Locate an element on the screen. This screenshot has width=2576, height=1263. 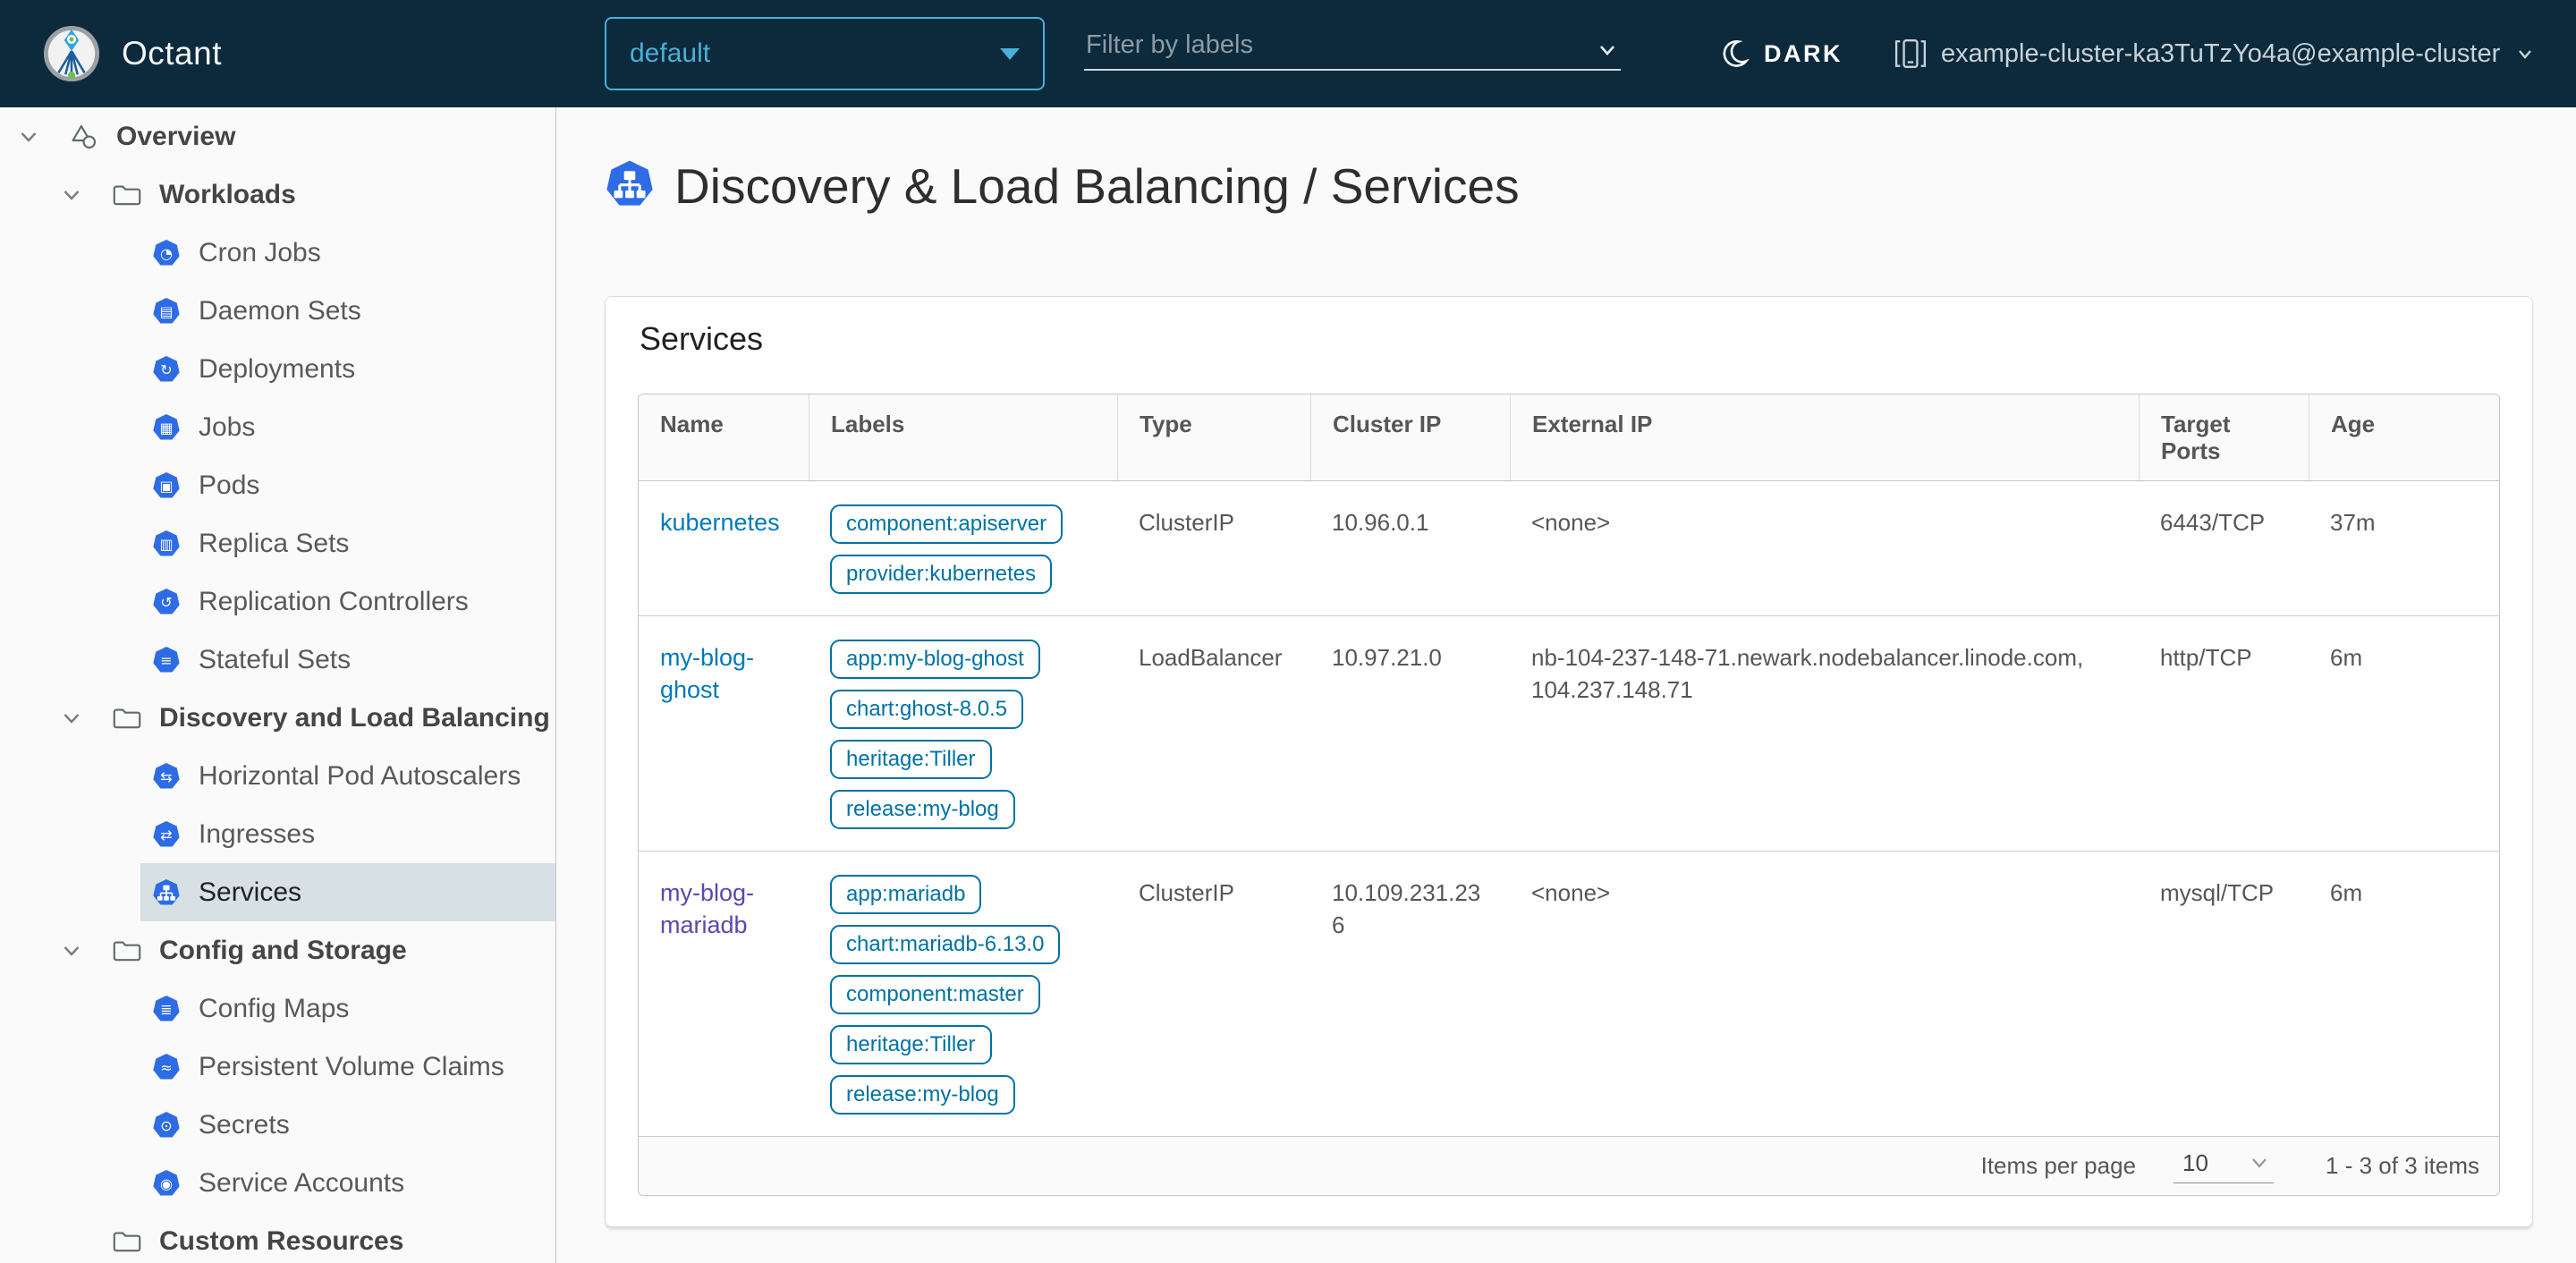
name-cell: kubernetes is located at coordinates (724, 548).